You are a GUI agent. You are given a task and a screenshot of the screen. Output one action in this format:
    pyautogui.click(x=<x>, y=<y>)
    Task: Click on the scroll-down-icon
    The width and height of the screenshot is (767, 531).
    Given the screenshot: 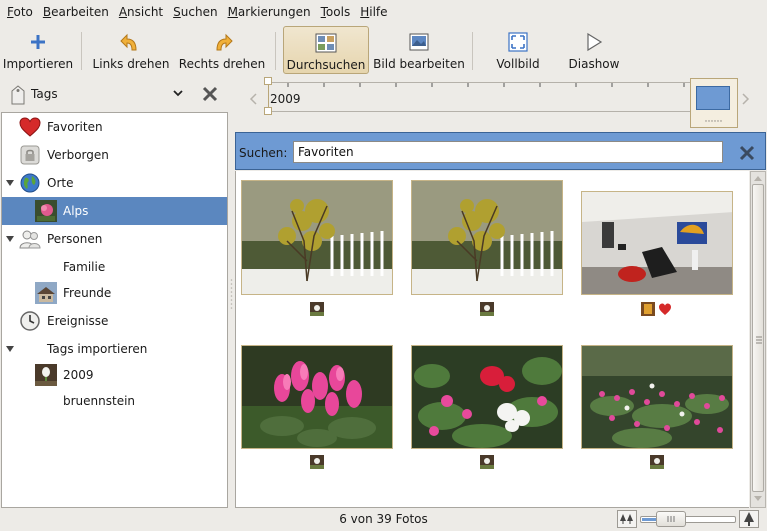 What is the action you would take?
    pyautogui.click(x=758, y=498)
    